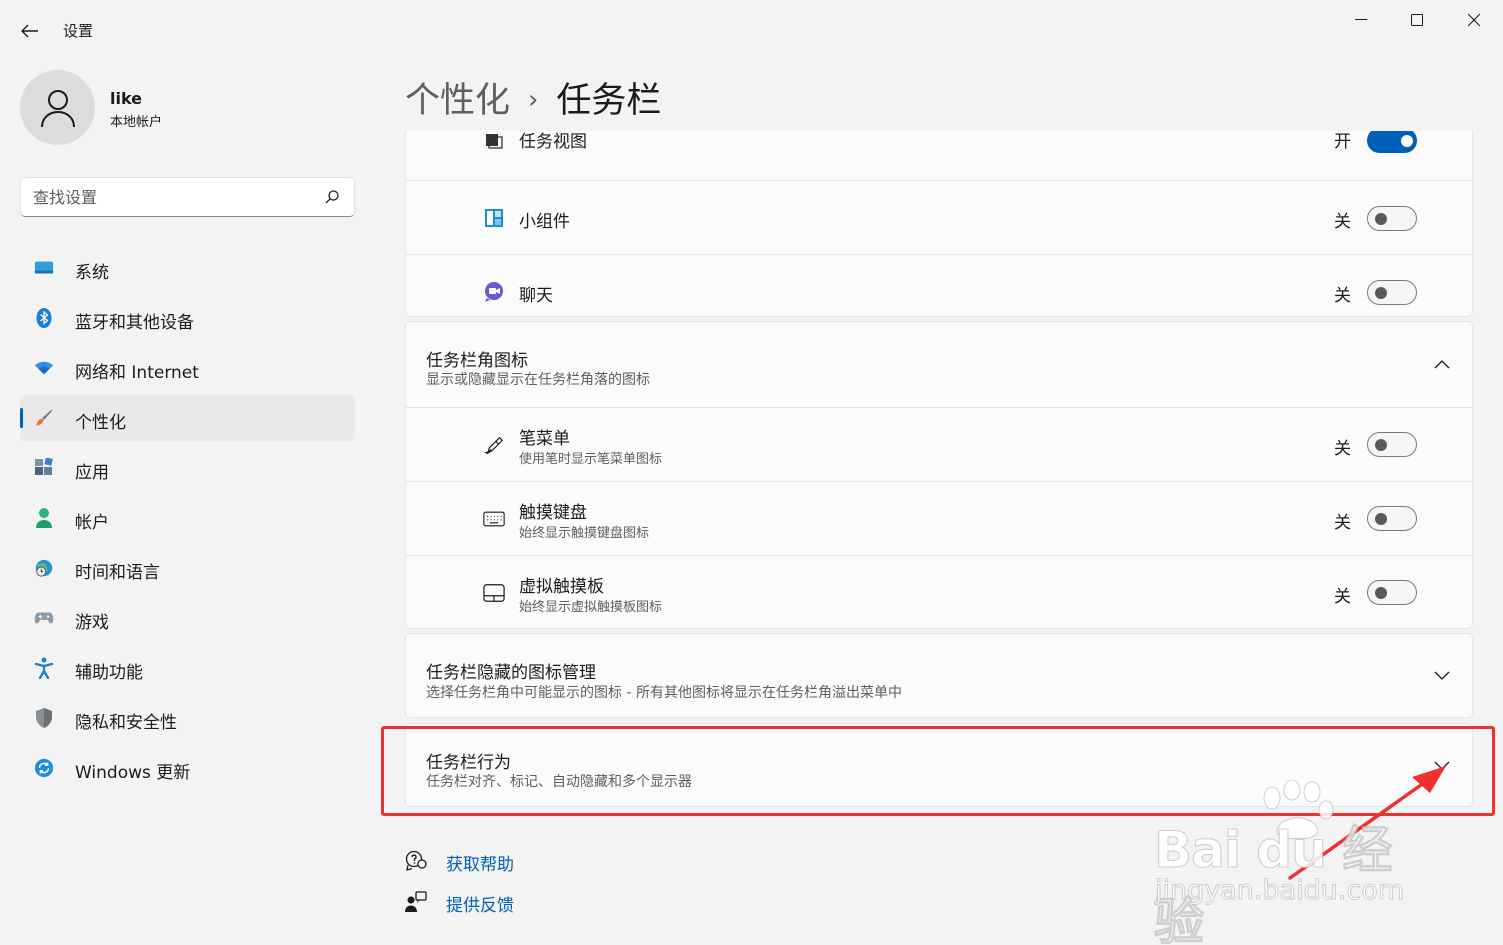 Image resolution: width=1503 pixels, height=945 pixels. Describe the element at coordinates (416, 901) in the screenshot. I see `feedback-icon` at that location.